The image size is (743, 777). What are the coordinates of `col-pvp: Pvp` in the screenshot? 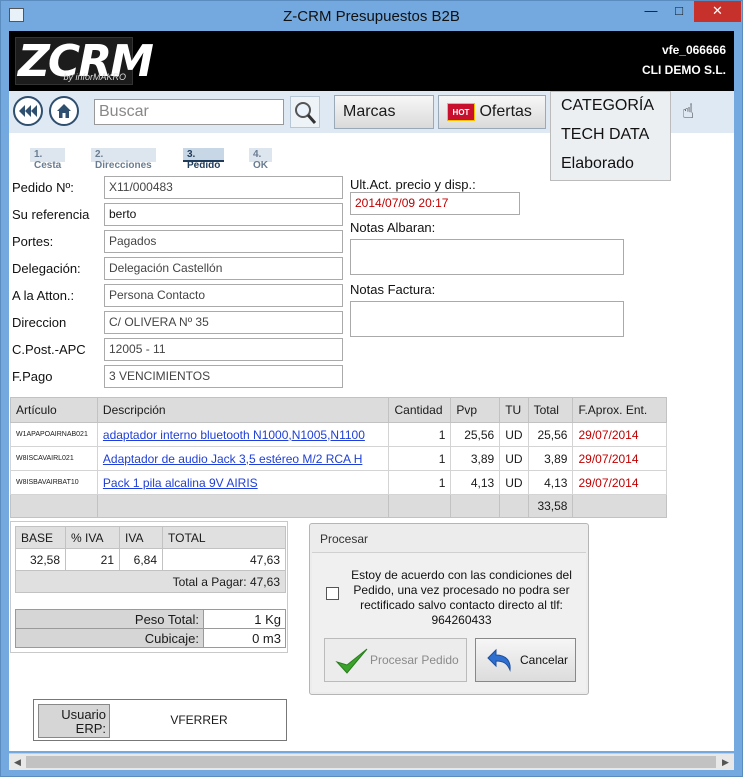 It's located at (475, 410).